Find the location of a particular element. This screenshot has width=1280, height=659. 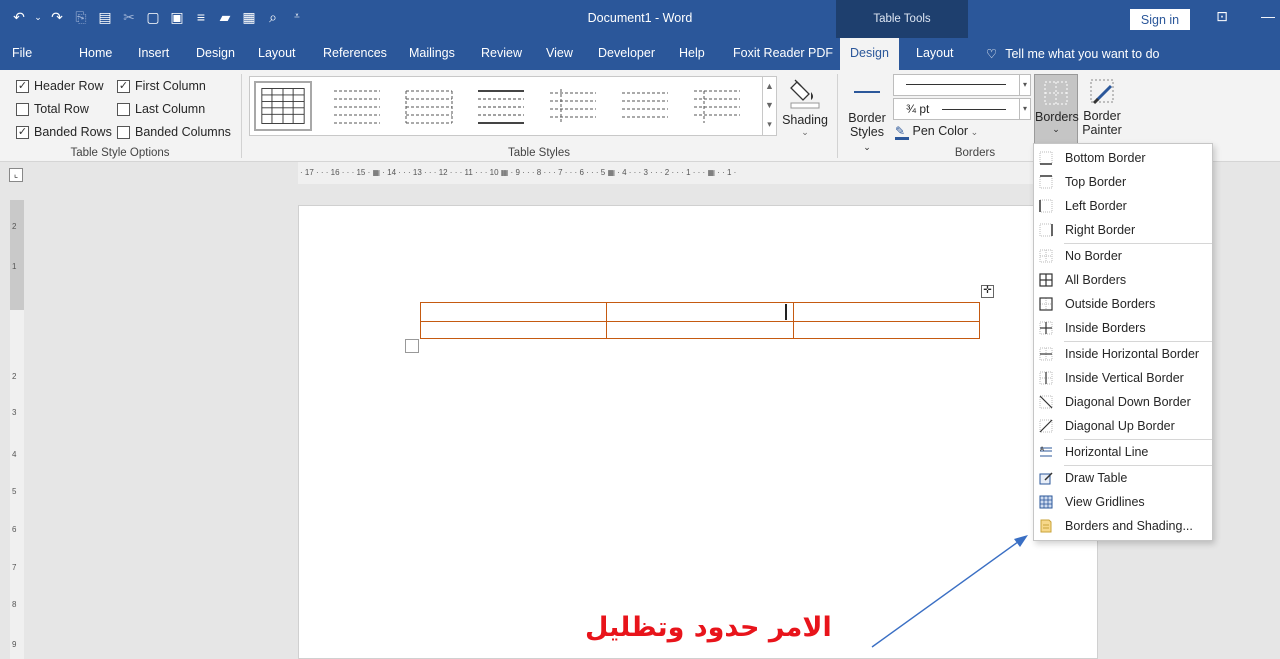

gallery-scroll: ▲ ▼ ▾ is located at coordinates (769, 106).